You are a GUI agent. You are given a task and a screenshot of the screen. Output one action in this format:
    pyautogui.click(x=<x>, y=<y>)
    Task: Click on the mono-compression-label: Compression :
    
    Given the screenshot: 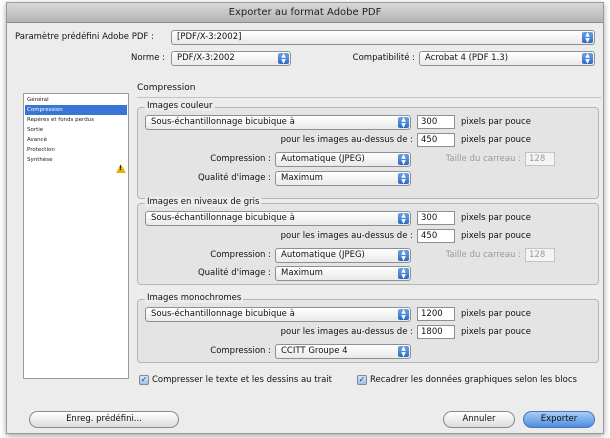 What is the action you would take?
    pyautogui.click(x=240, y=351)
    